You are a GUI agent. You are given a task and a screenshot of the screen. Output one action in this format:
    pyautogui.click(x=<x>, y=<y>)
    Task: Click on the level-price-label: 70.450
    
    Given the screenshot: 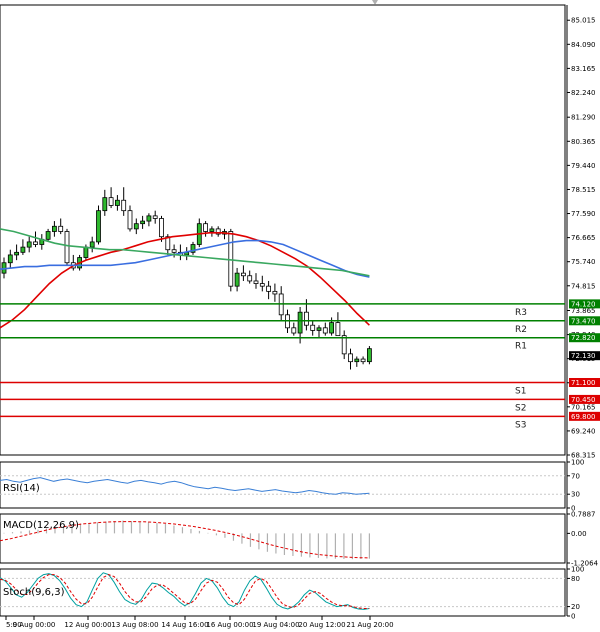 What is the action you would take?
    pyautogui.click(x=583, y=400)
    